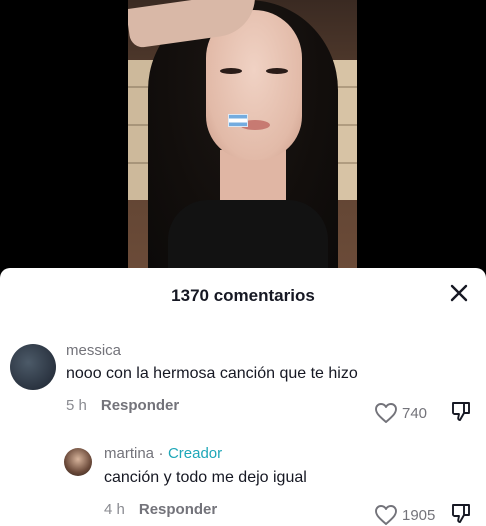  What do you see at coordinates (212, 373) in the screenshot?
I see `comment-text: nooo con la hermosa canción que te hizo` at bounding box center [212, 373].